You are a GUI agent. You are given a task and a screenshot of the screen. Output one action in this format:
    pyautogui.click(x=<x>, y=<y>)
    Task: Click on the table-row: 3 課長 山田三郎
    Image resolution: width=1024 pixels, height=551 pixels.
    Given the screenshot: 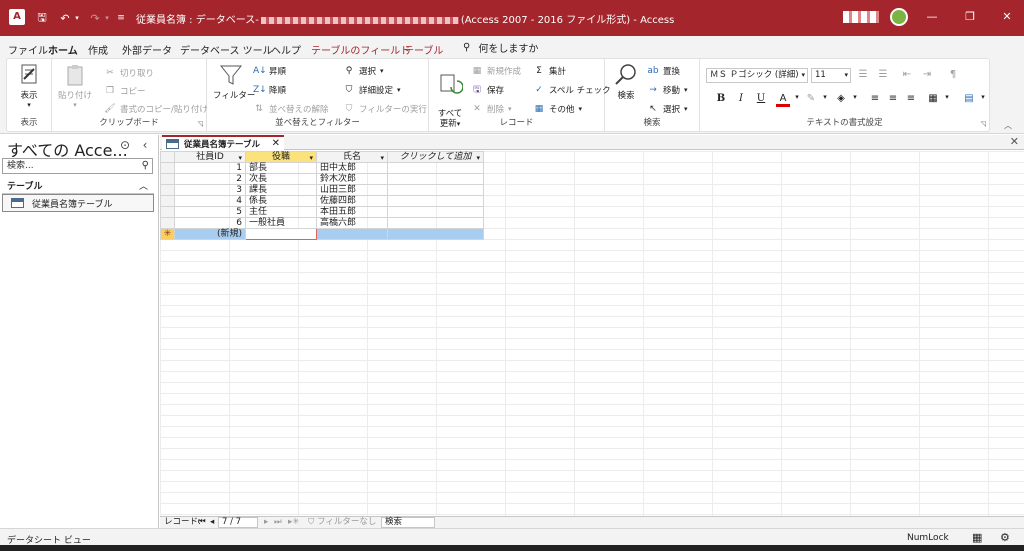 What is the action you would take?
    pyautogui.click(x=322, y=190)
    